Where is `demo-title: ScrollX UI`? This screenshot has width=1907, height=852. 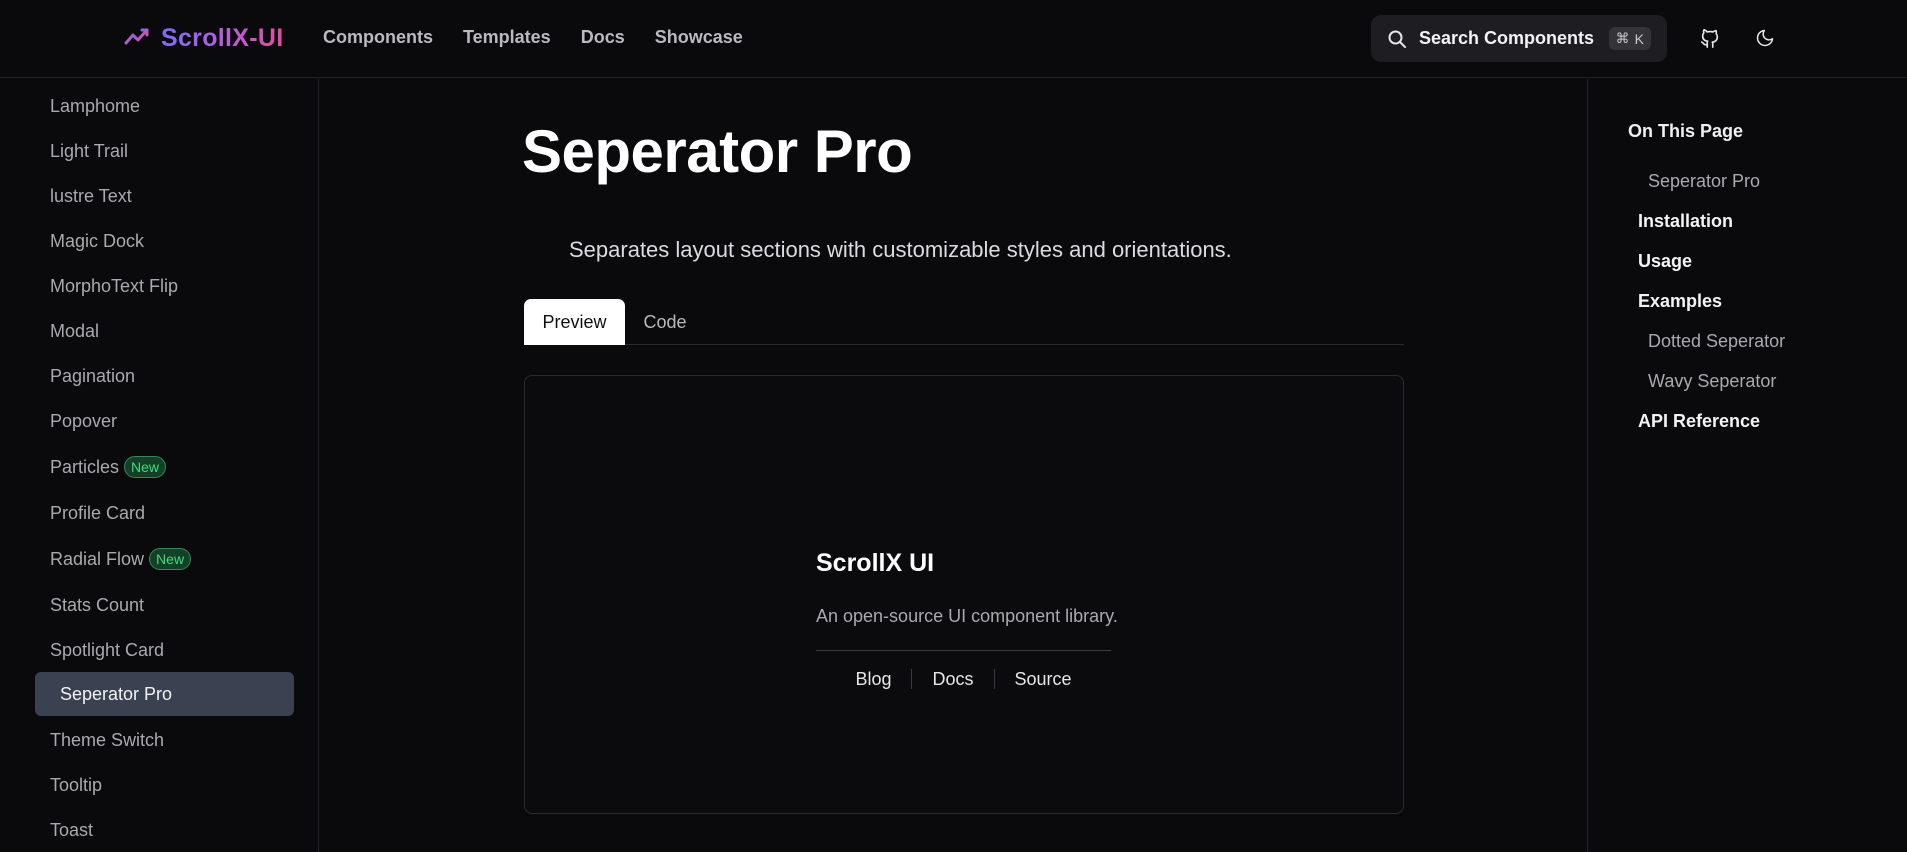
demo-title: ScrollX UI is located at coordinates (875, 563).